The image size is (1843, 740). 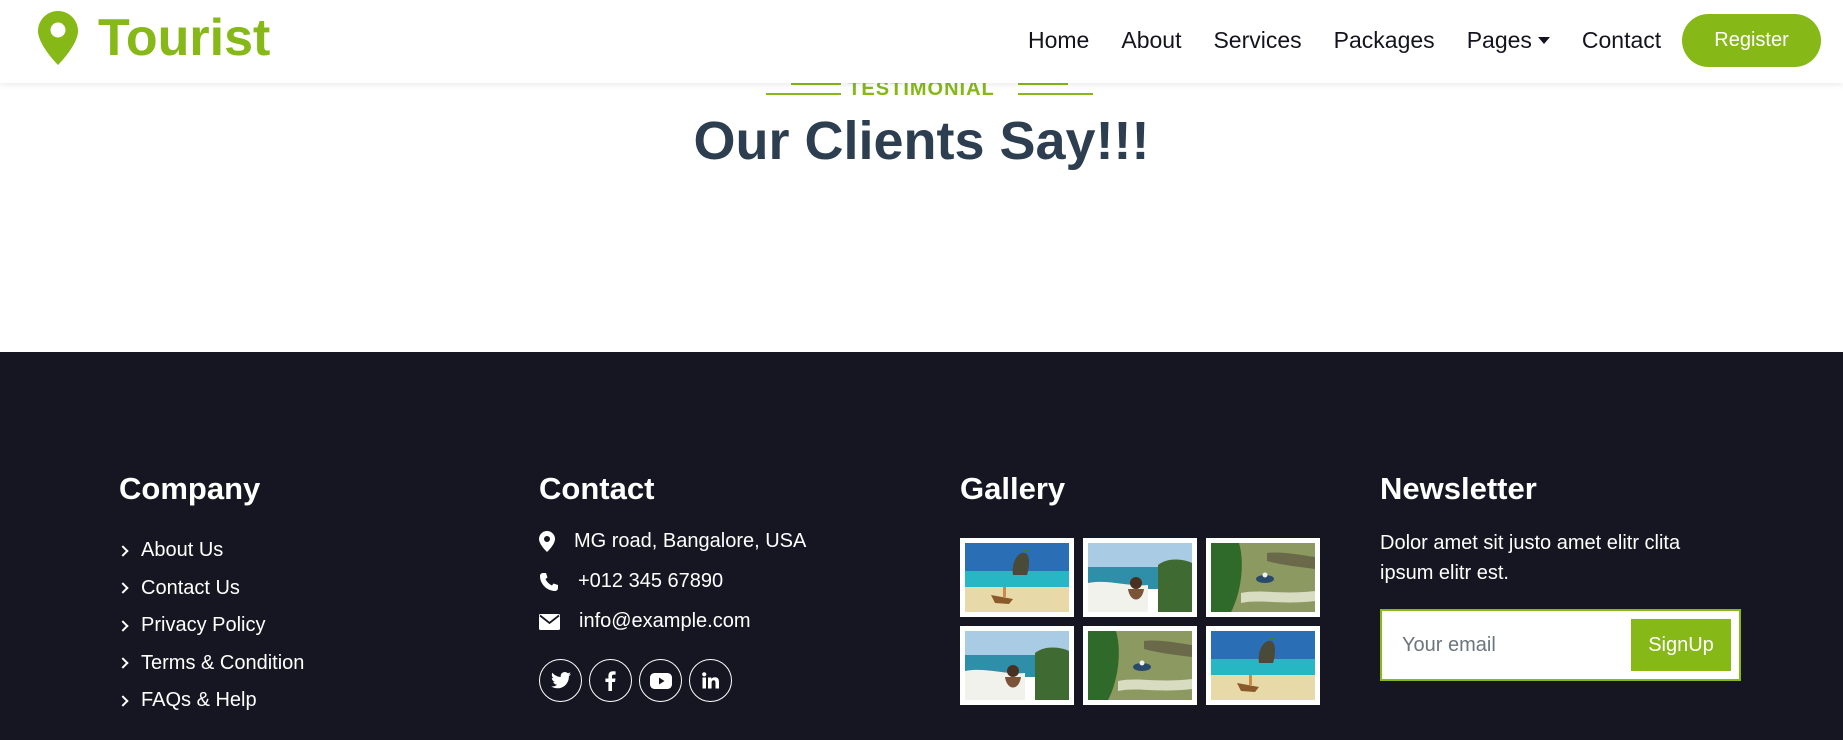 I want to click on footer-link-faqs: FAQs & Help, so click(x=210, y=701).